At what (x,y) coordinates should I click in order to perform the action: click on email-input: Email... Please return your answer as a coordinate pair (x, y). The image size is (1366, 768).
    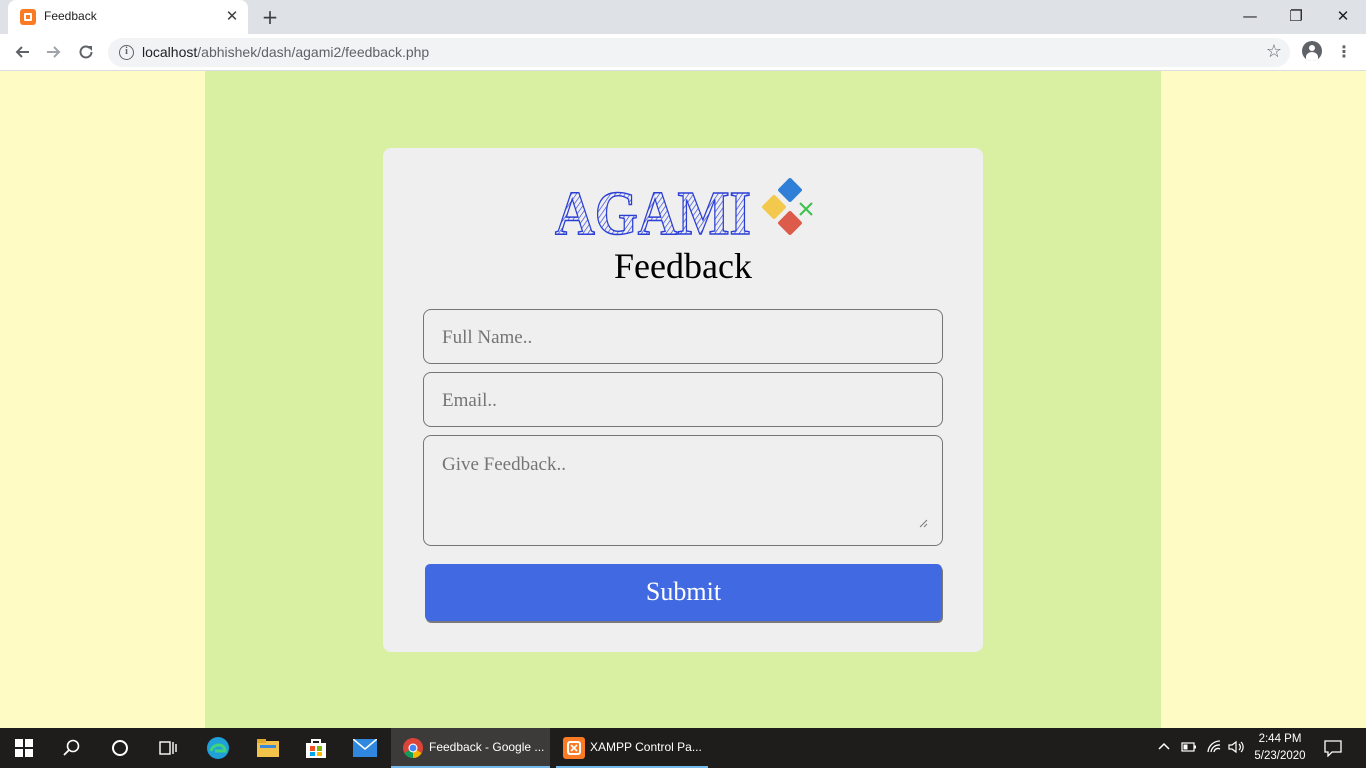
    Looking at the image, I should click on (683, 399).